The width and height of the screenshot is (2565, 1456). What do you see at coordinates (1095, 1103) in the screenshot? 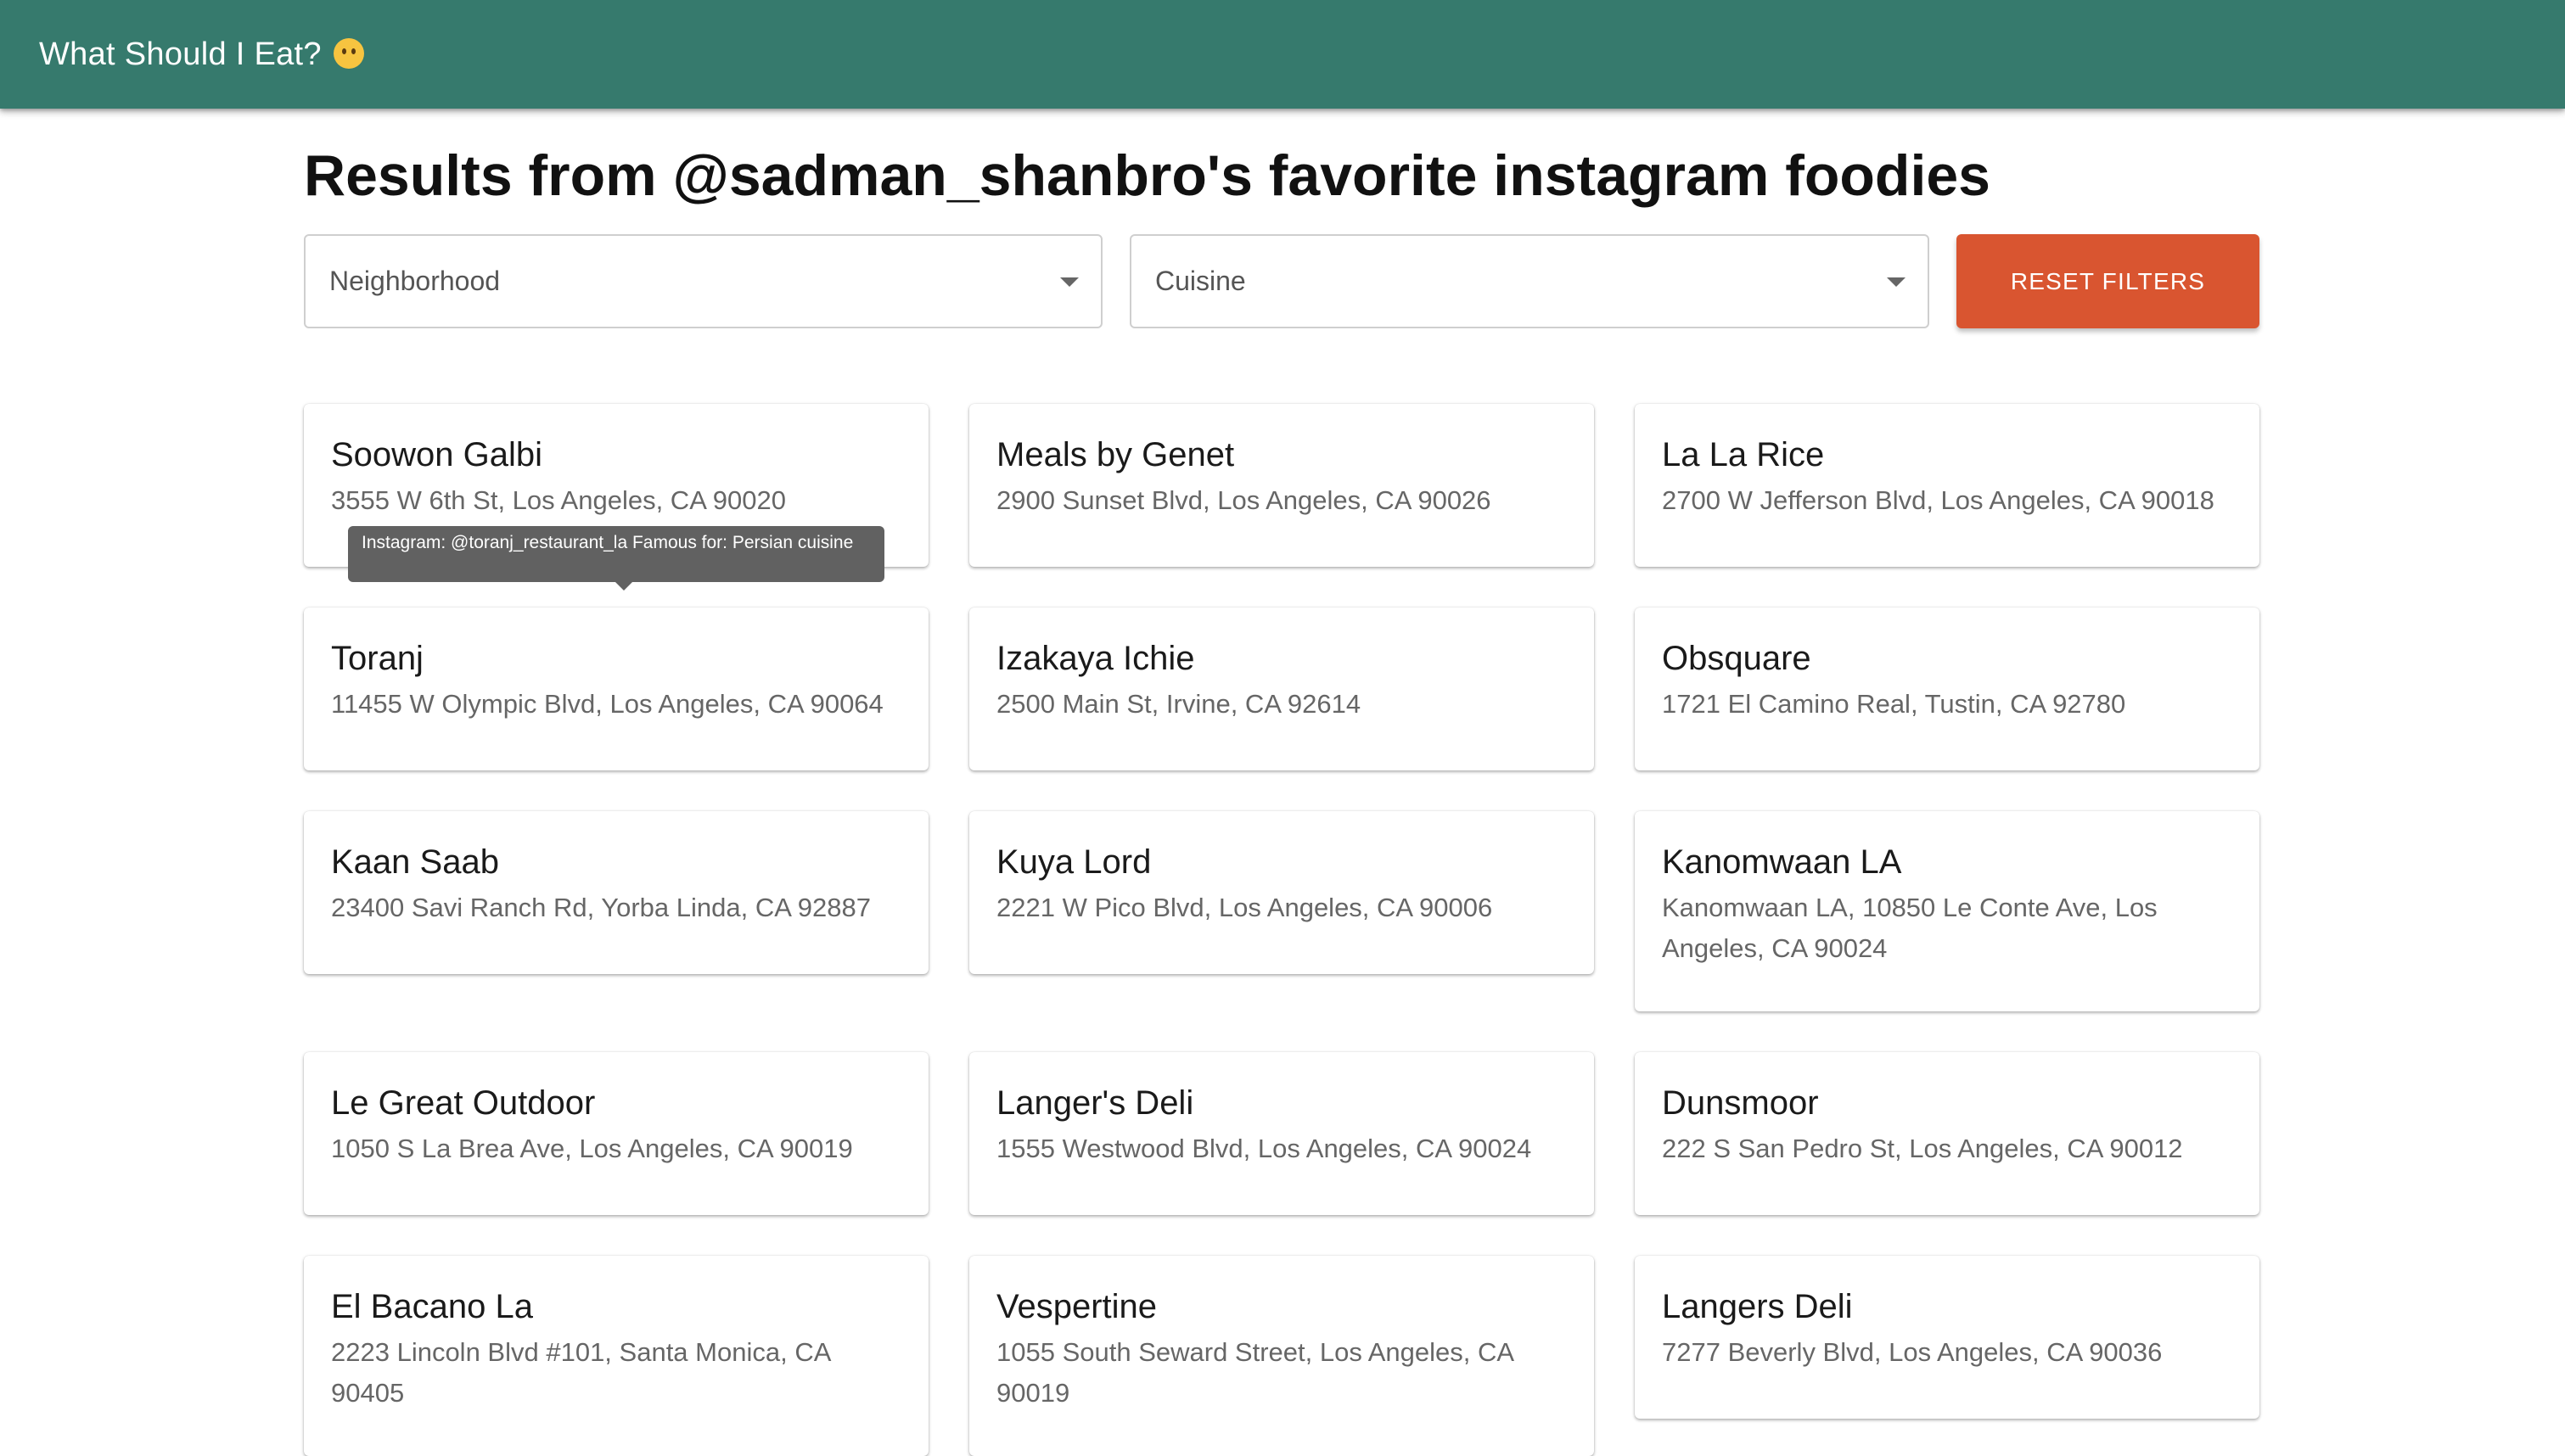
I see `restaurant-name: Langer's Deli` at bounding box center [1095, 1103].